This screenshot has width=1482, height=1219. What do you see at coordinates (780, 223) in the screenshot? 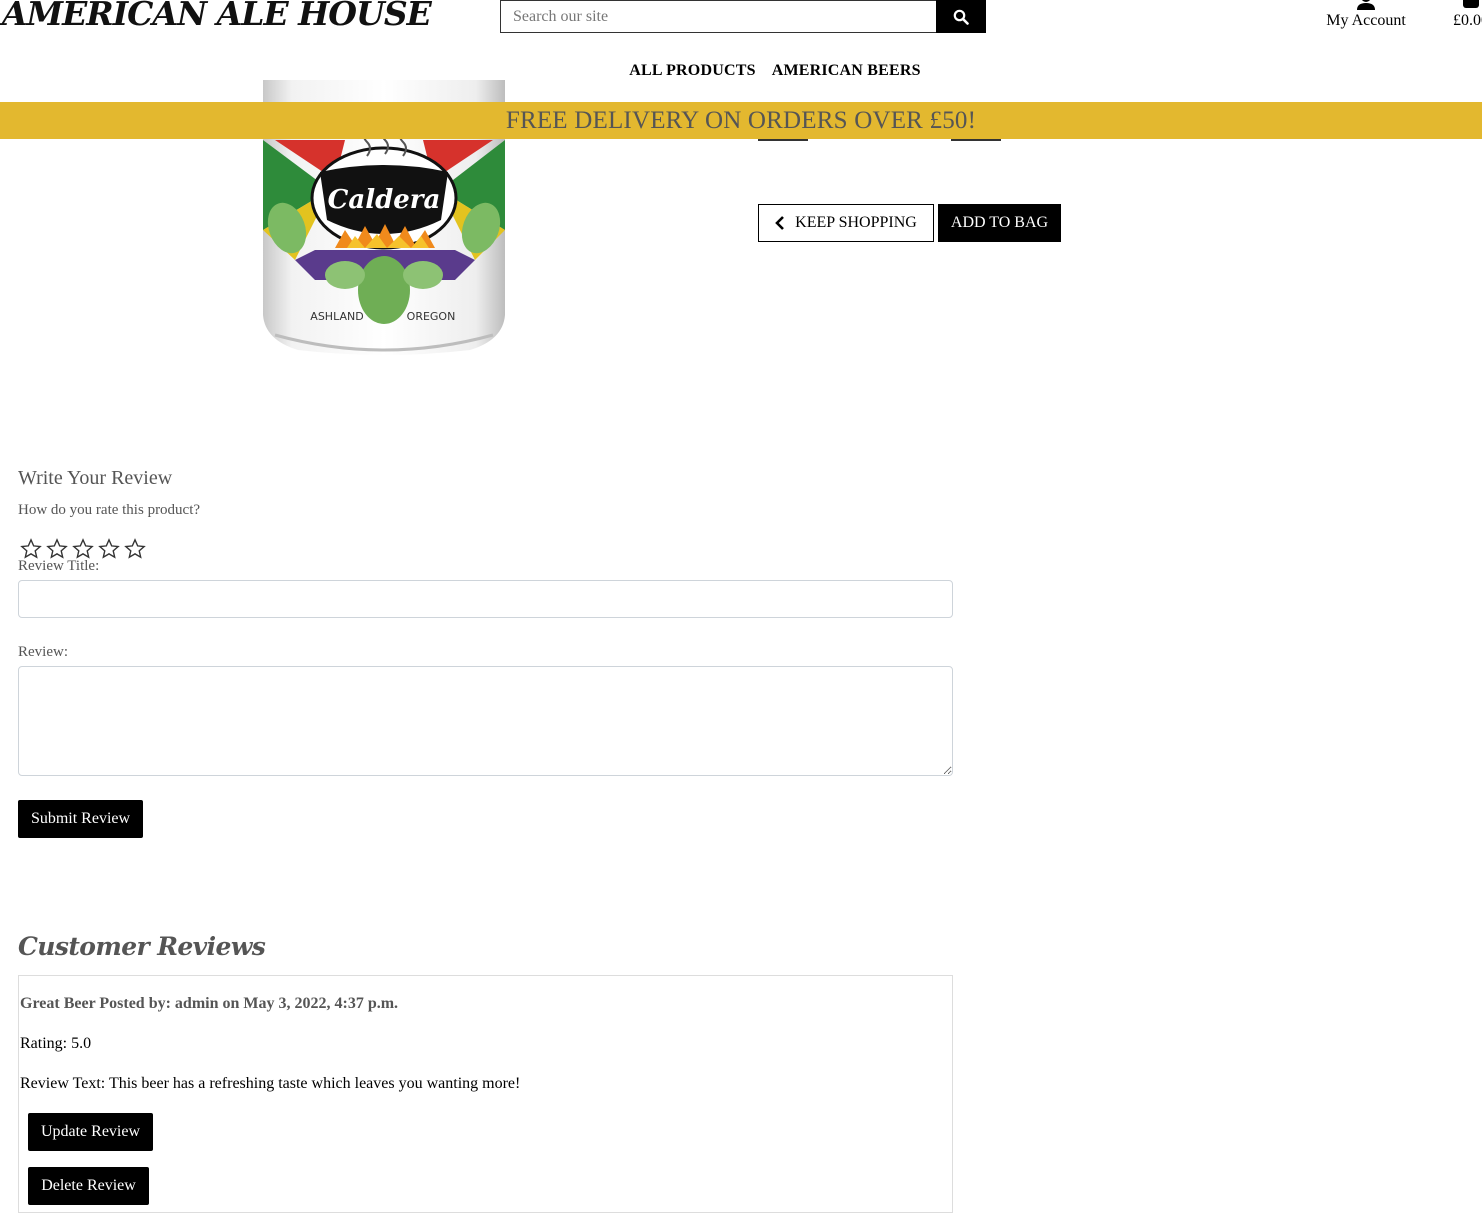
I see `chevron-left-icon` at bounding box center [780, 223].